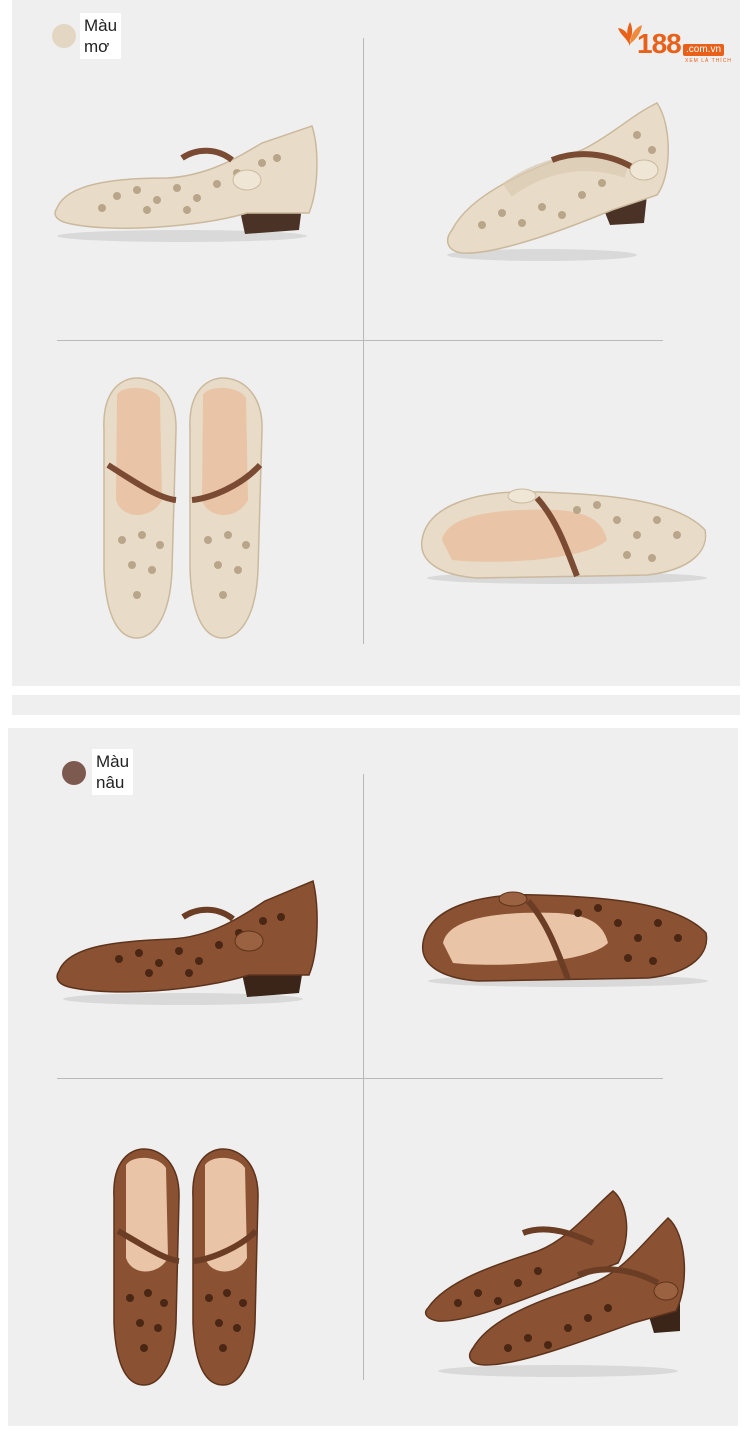 This screenshot has width=750, height=1434. I want to click on swatch-label-apricot: Màu mơ, so click(101, 36).